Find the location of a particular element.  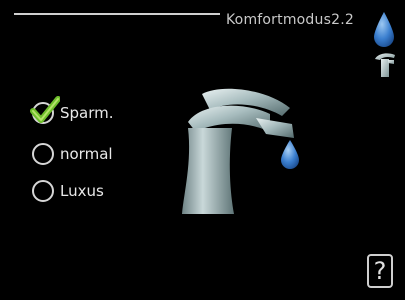

help-icon: ? is located at coordinates (380, 271).